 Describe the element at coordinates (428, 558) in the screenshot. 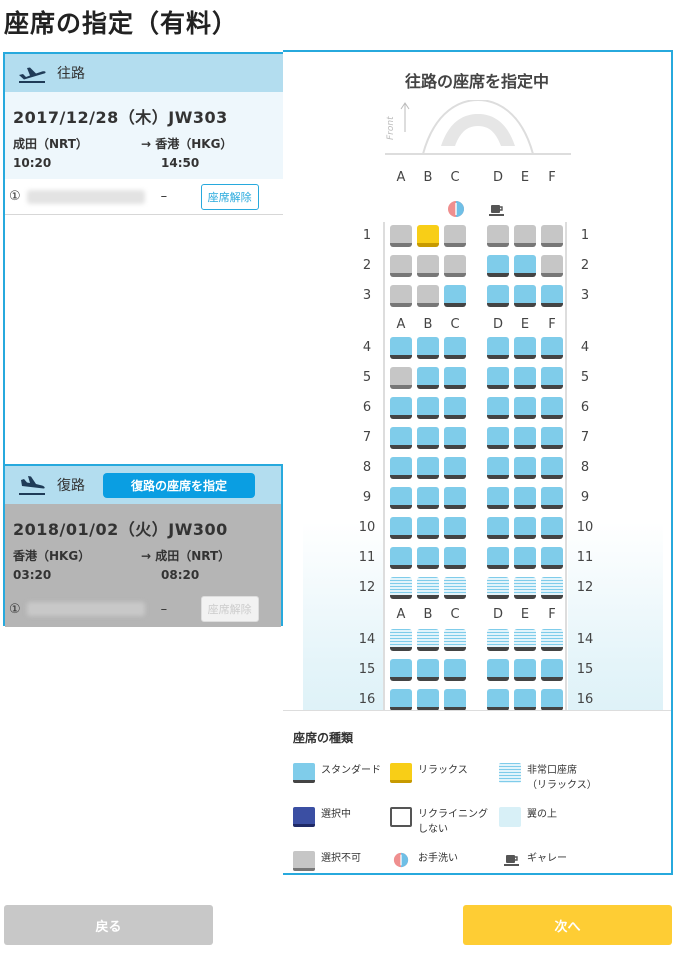

I see `seat-11b` at that location.